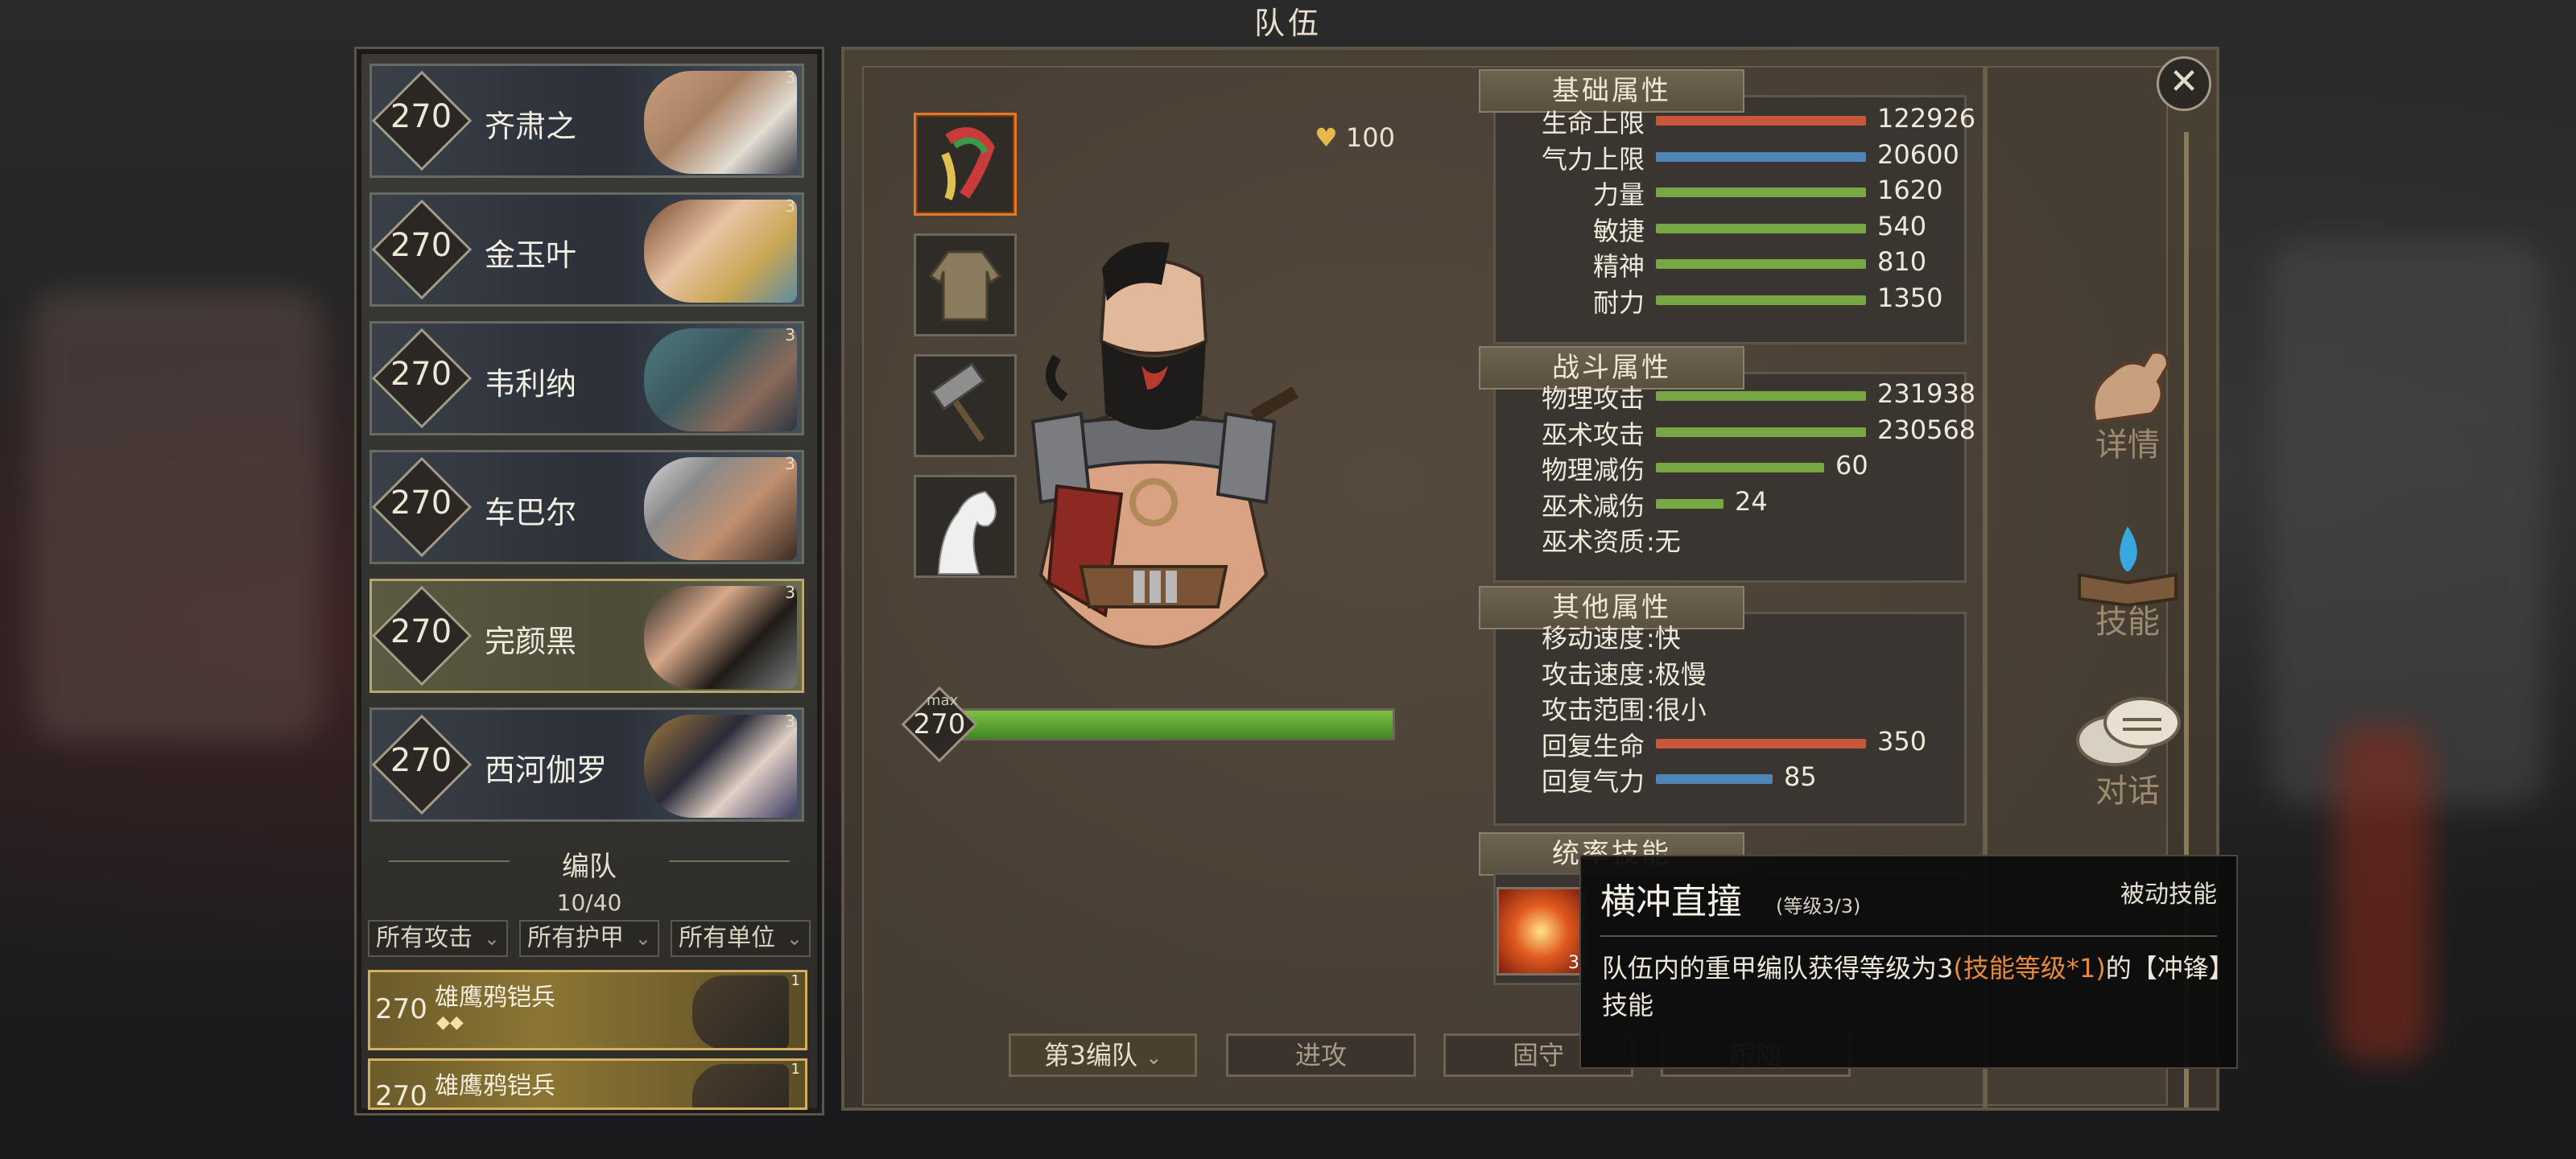 The height and width of the screenshot is (1159, 2576). Describe the element at coordinates (589, 867) in the screenshot. I see `formation-title: 编队` at that location.